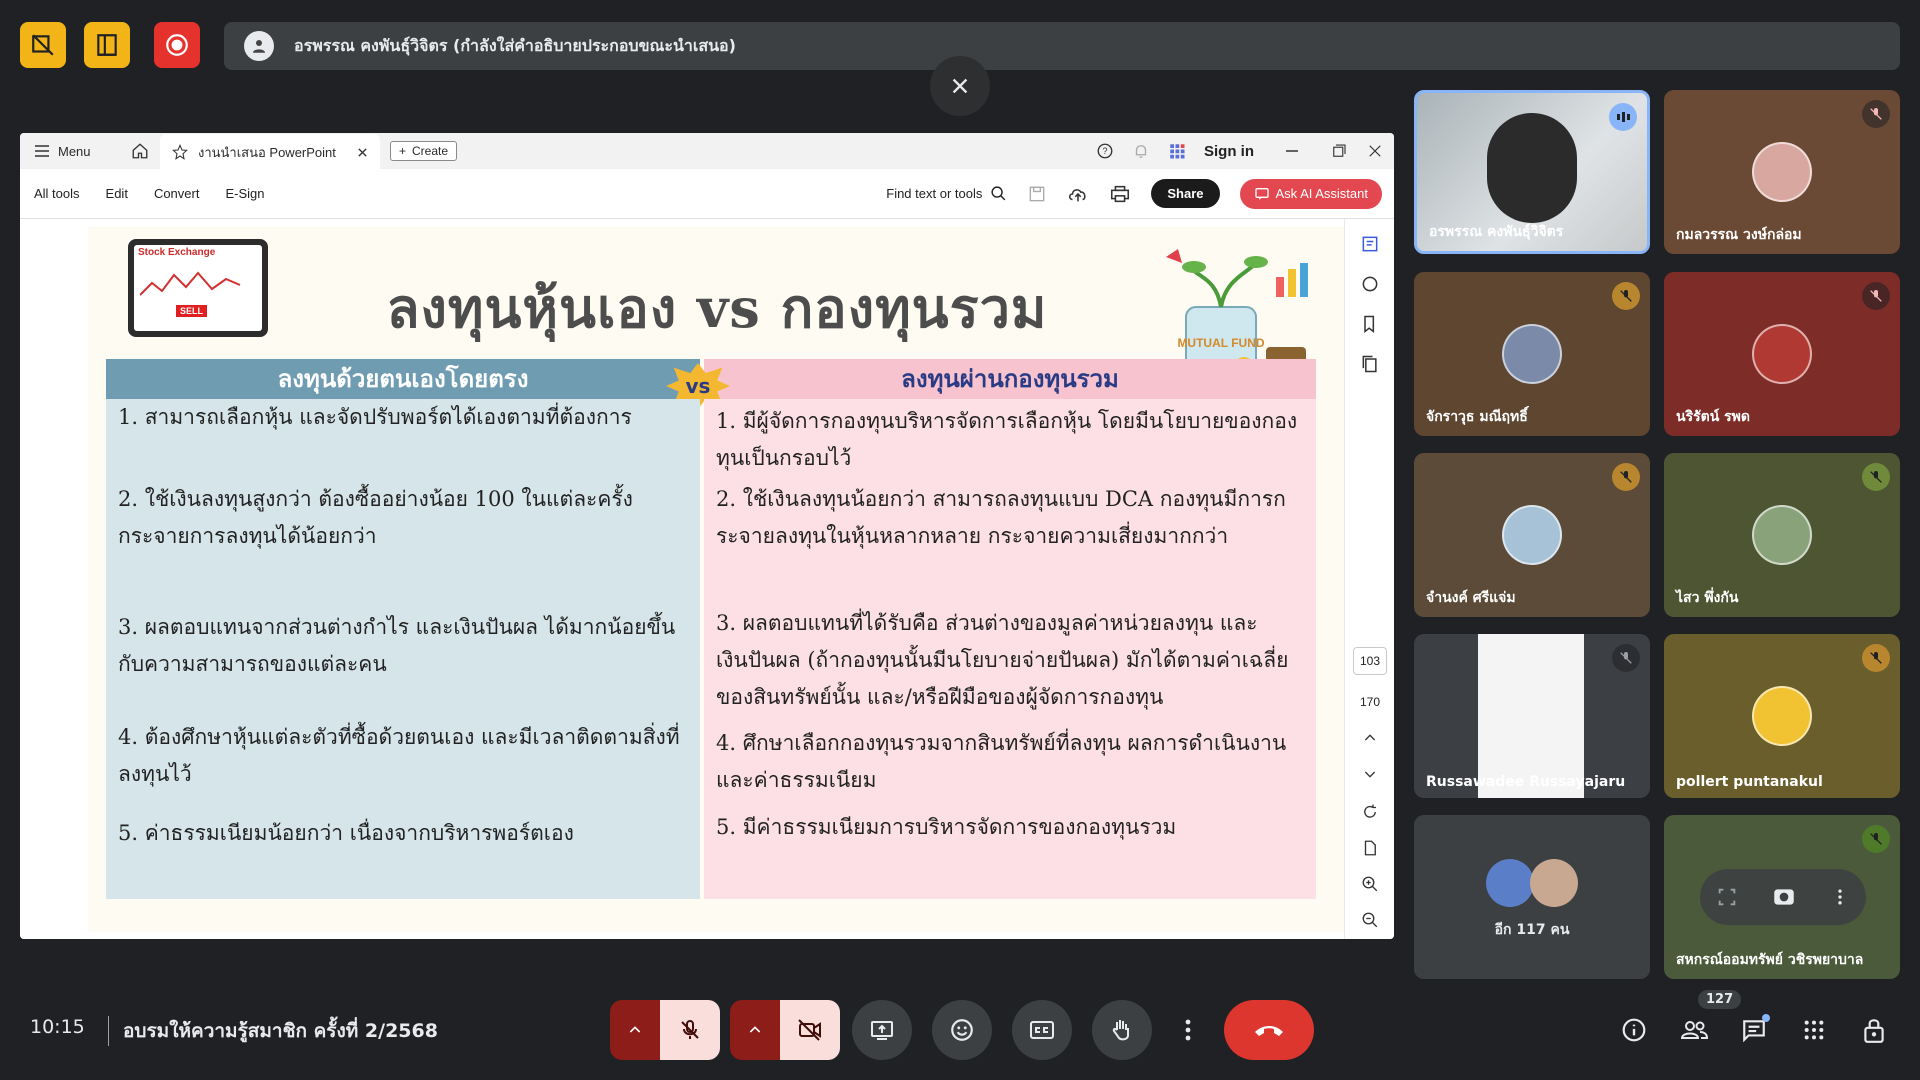  I want to click on edit-menu: Edit, so click(117, 193).